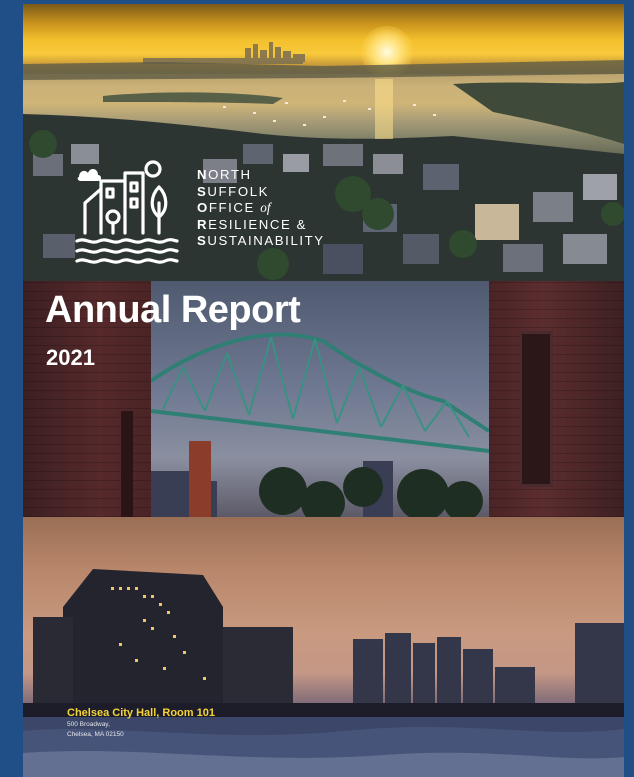 Image resolution: width=634 pixels, height=777 pixels. What do you see at coordinates (70, 357) in the screenshot?
I see `report-year: 2021` at bounding box center [70, 357].